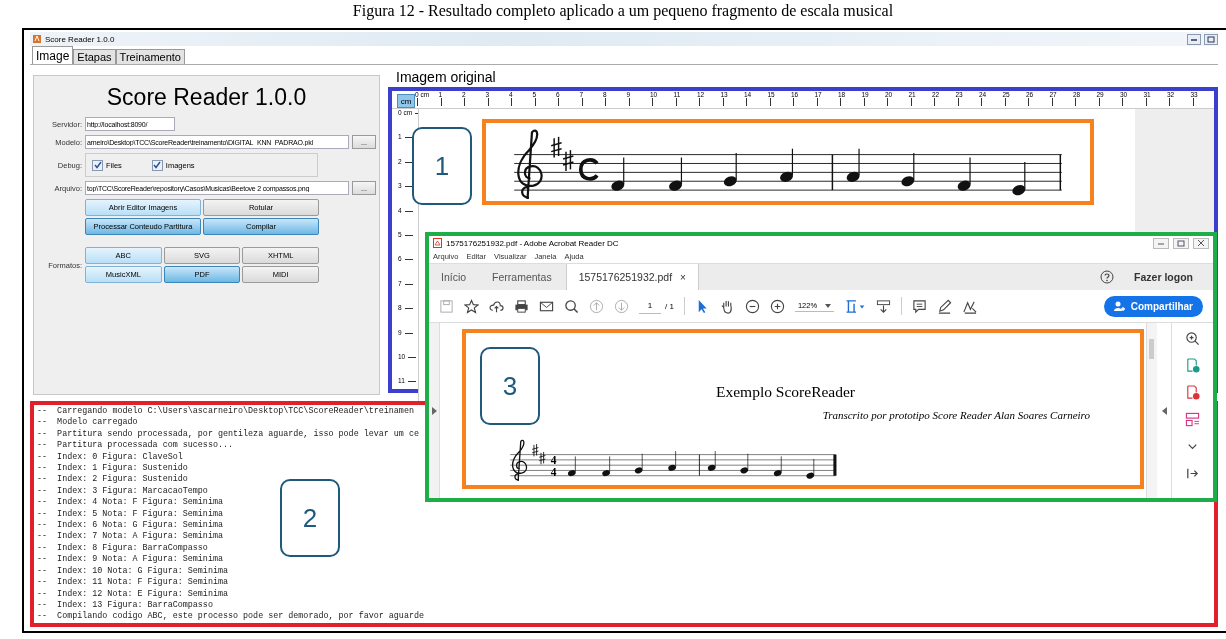  I want to click on add-person-icon, so click(1119, 306).